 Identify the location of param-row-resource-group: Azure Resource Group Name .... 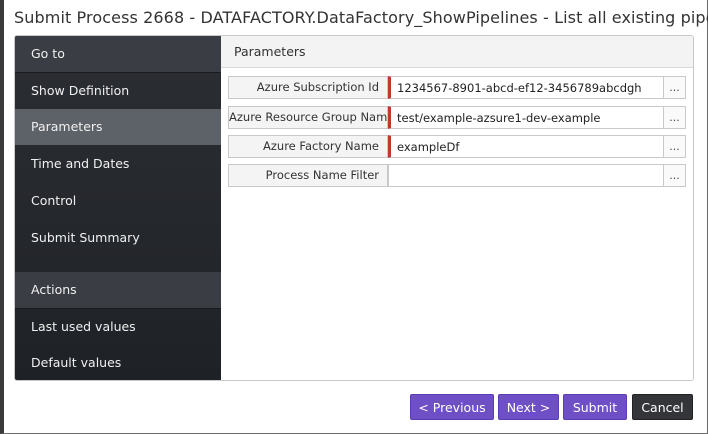
(458, 117).